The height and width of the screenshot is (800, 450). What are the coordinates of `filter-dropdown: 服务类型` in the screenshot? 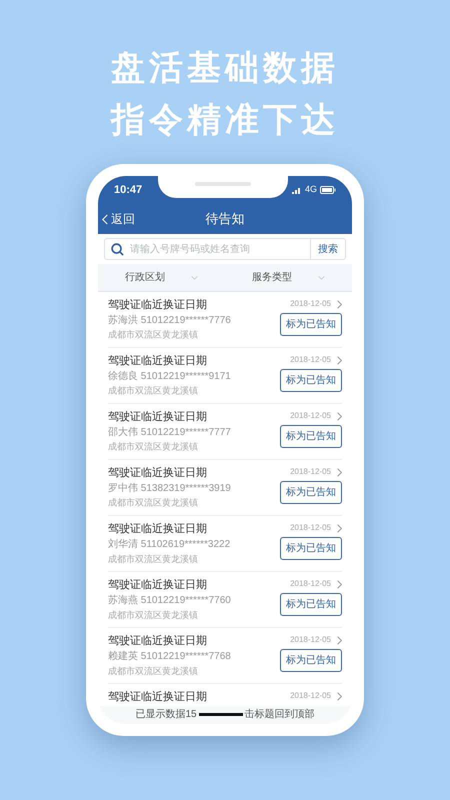 It's located at (288, 277).